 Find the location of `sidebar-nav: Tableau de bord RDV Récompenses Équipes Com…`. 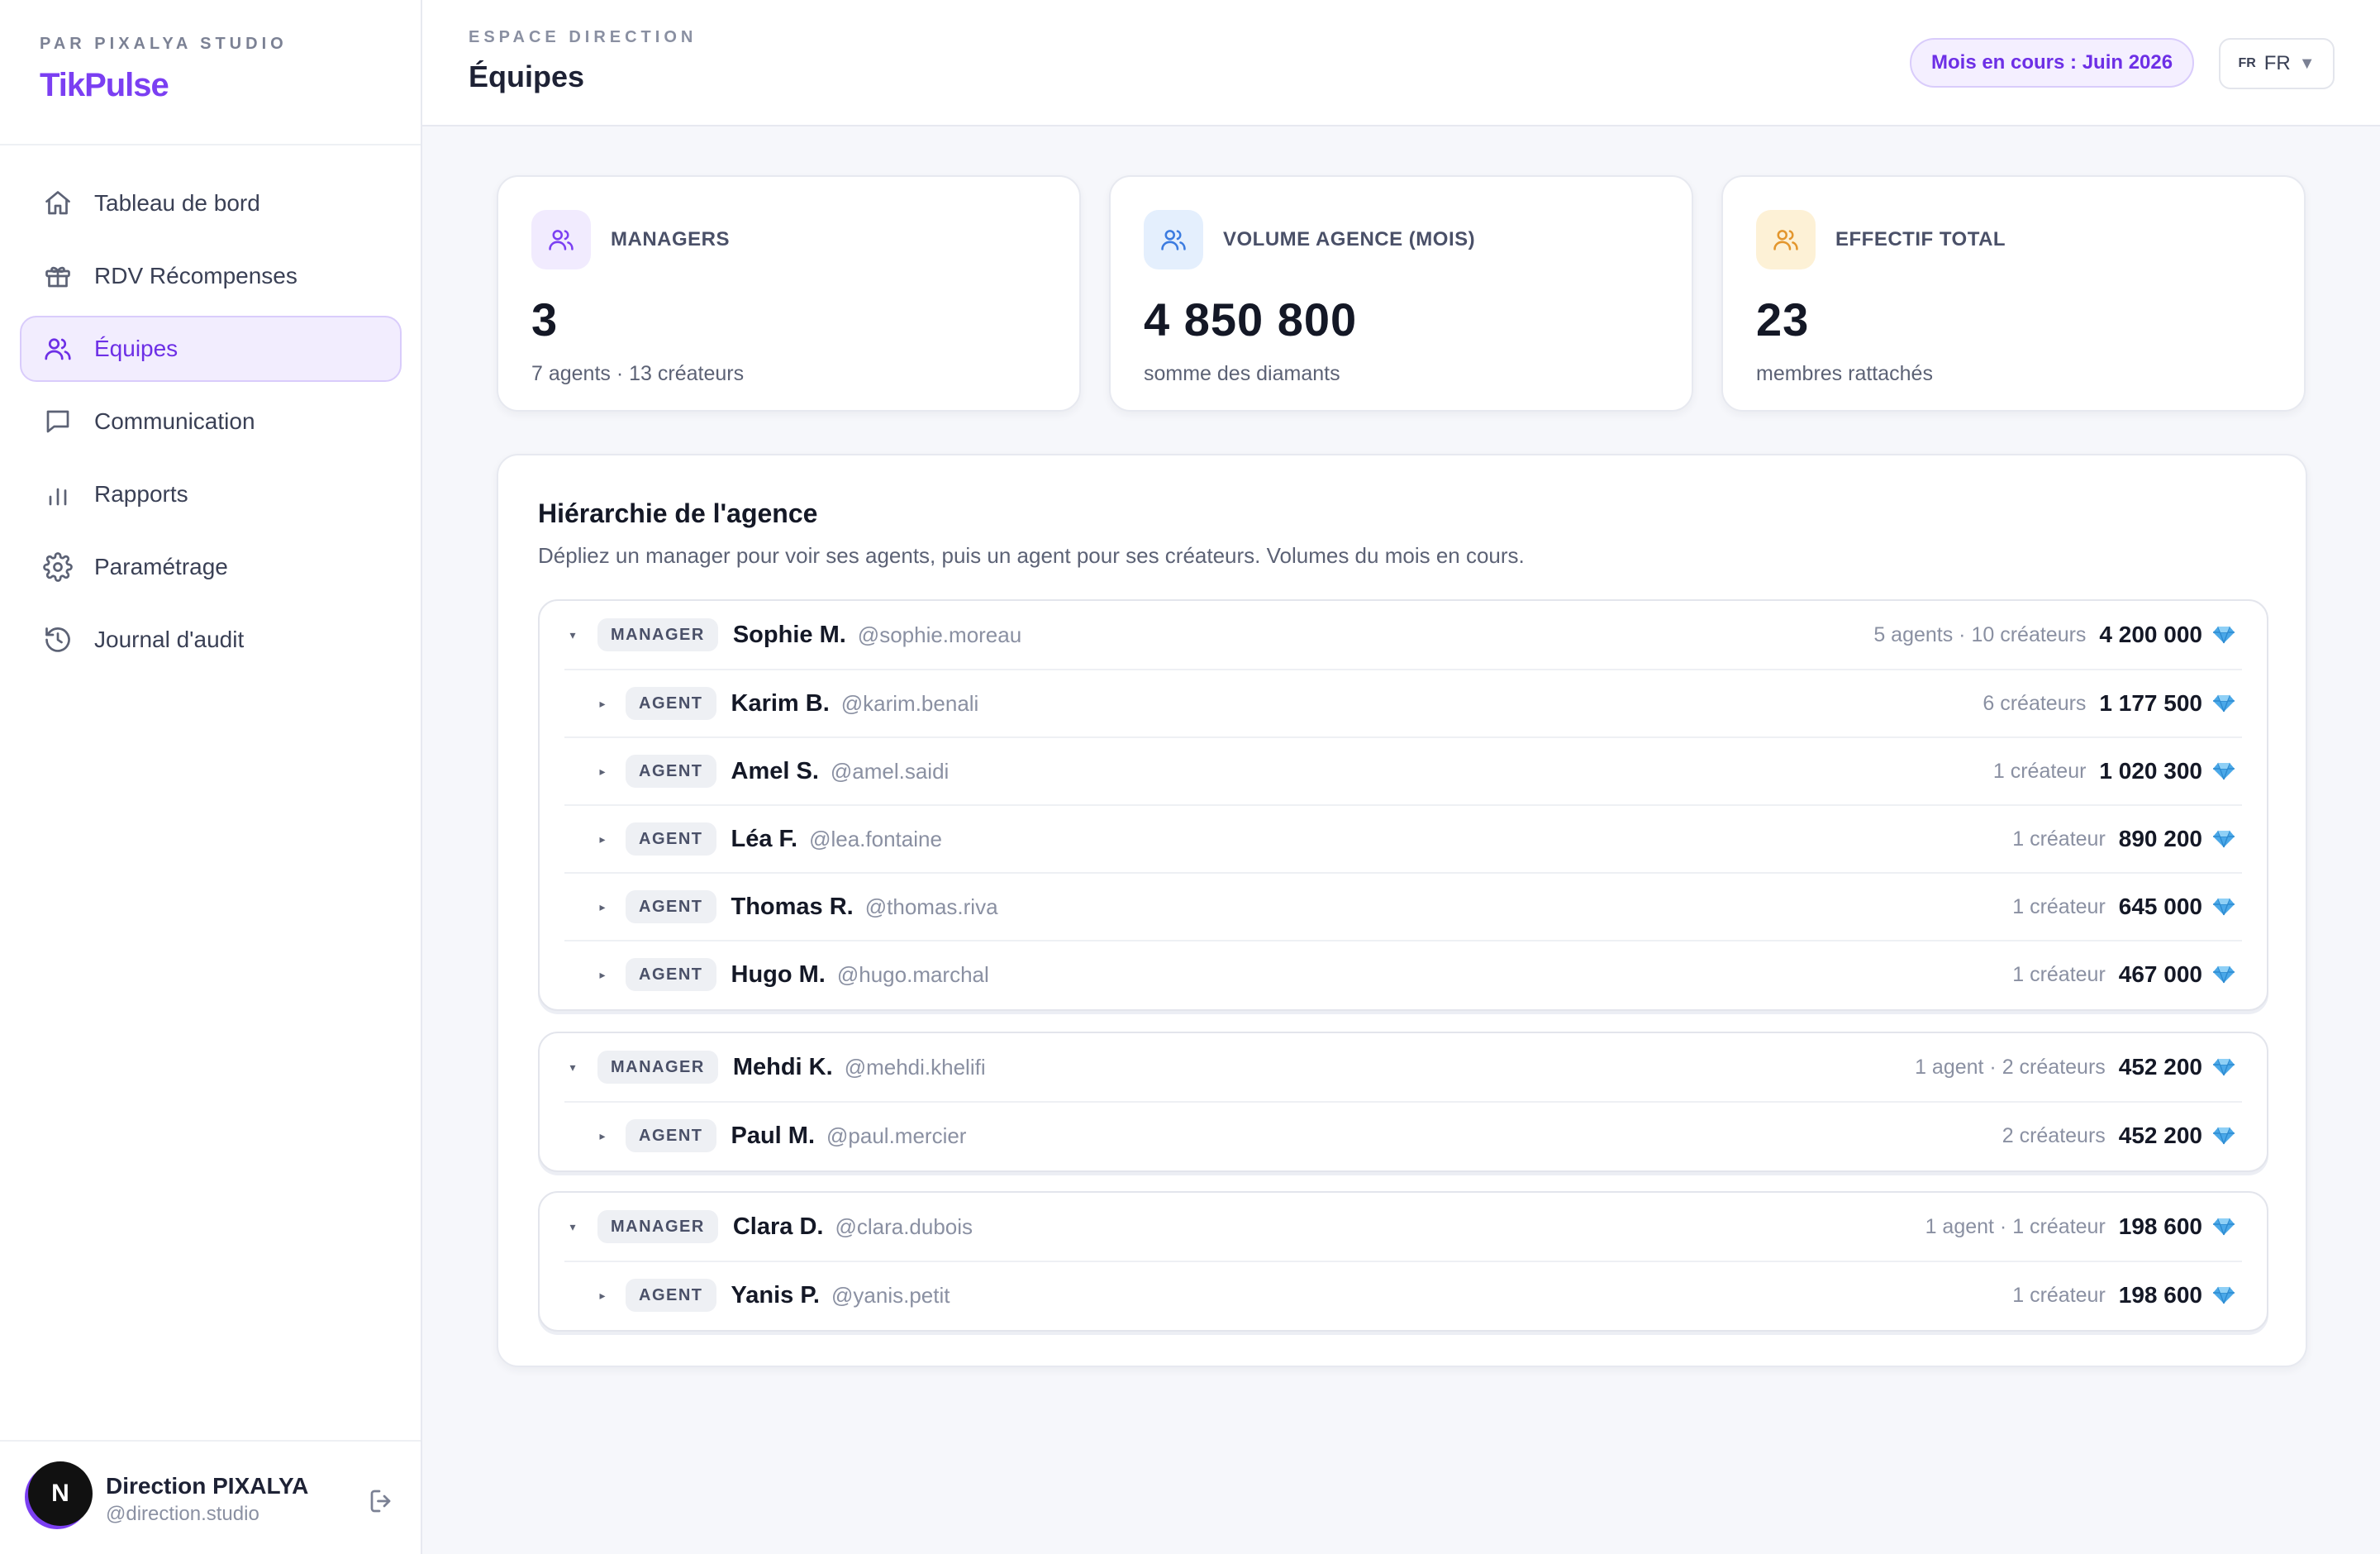

sidebar-nav: Tableau de bord RDV Récompenses Équipes Com… is located at coordinates (211, 424).